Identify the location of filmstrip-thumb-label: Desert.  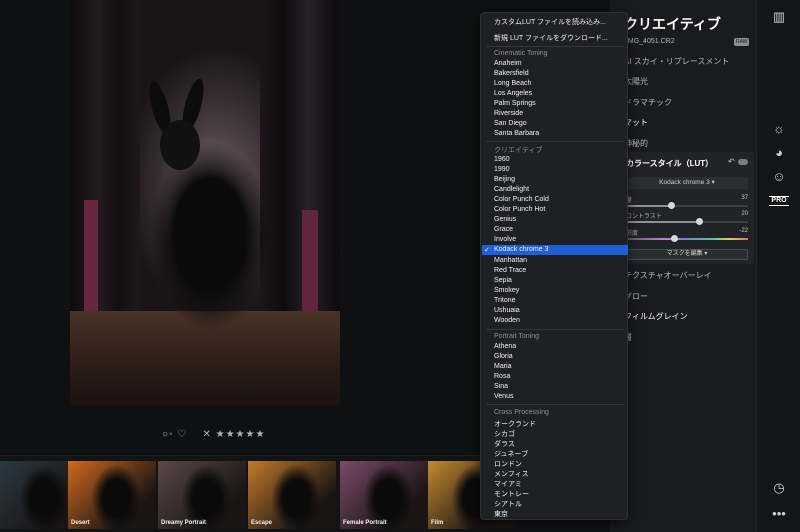
(80, 523).